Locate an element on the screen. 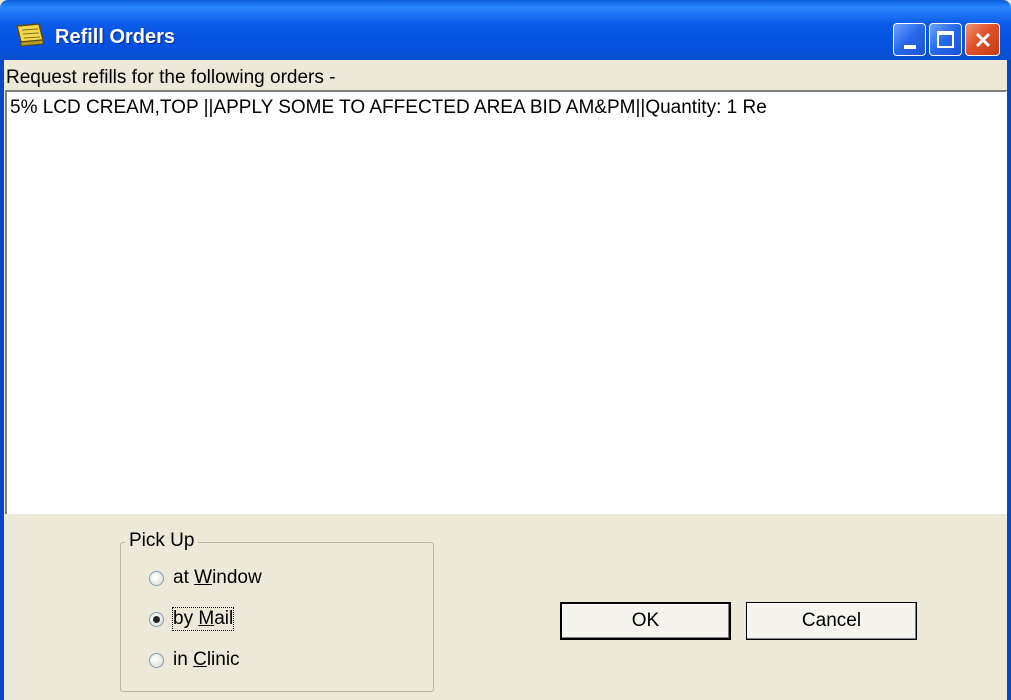 The width and height of the screenshot is (1011, 700). radio-in-clinic: in Clinic is located at coordinates (194, 660).